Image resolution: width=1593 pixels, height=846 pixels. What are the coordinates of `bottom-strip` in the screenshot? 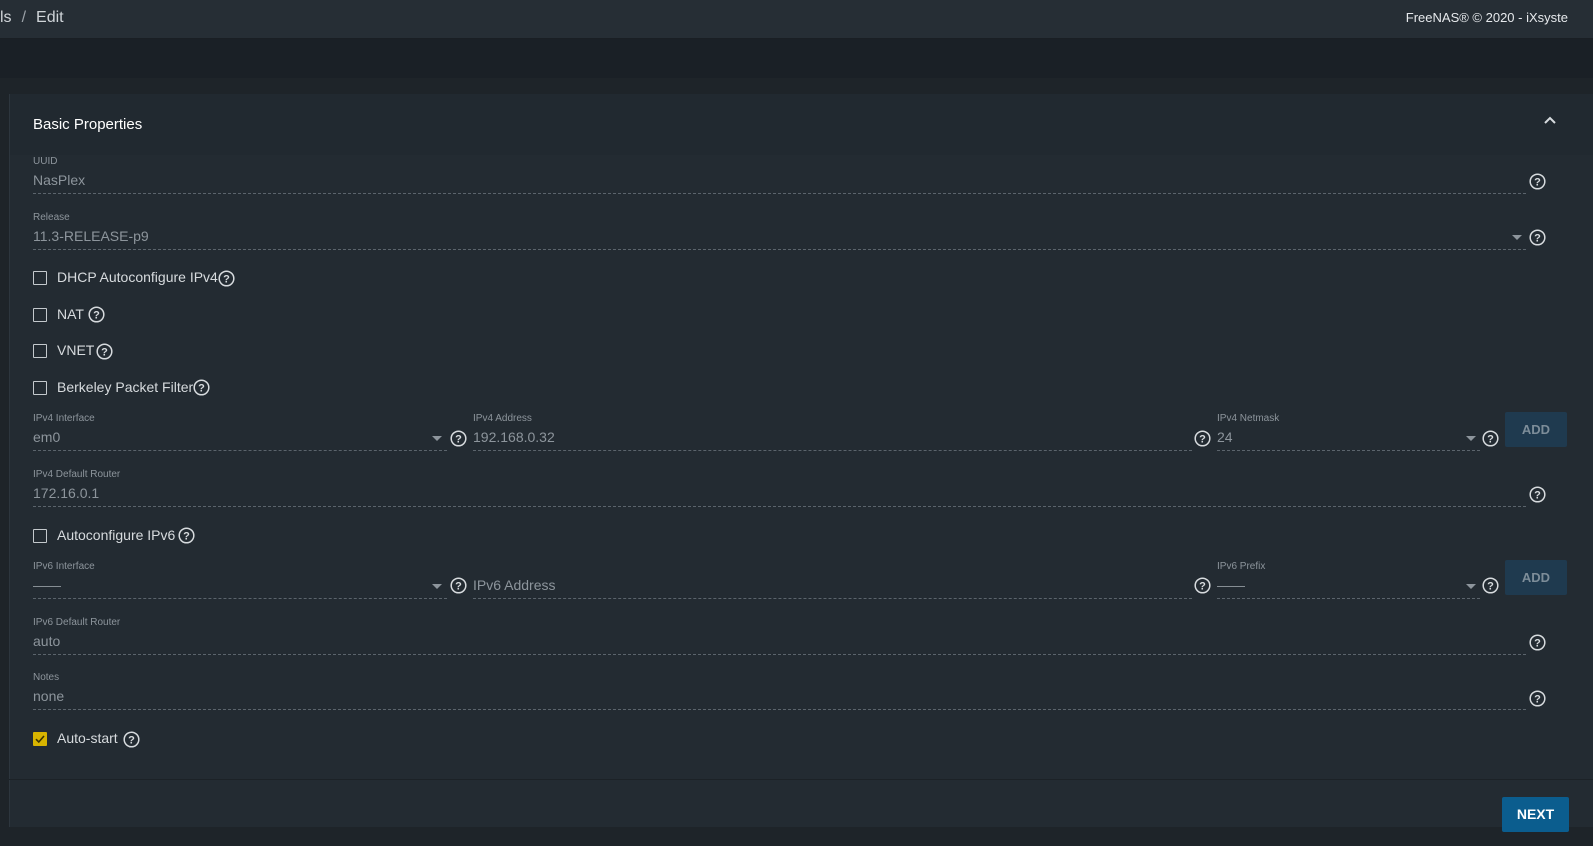 It's located at (796, 836).